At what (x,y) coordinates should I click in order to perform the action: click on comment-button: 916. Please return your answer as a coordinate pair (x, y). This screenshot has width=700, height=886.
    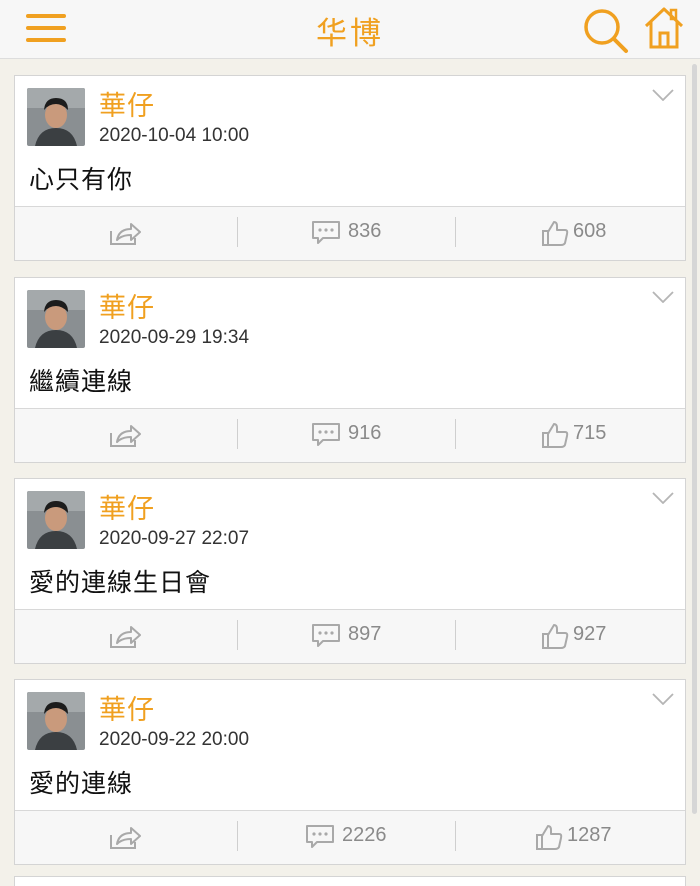
    Looking at the image, I should click on (351, 435).